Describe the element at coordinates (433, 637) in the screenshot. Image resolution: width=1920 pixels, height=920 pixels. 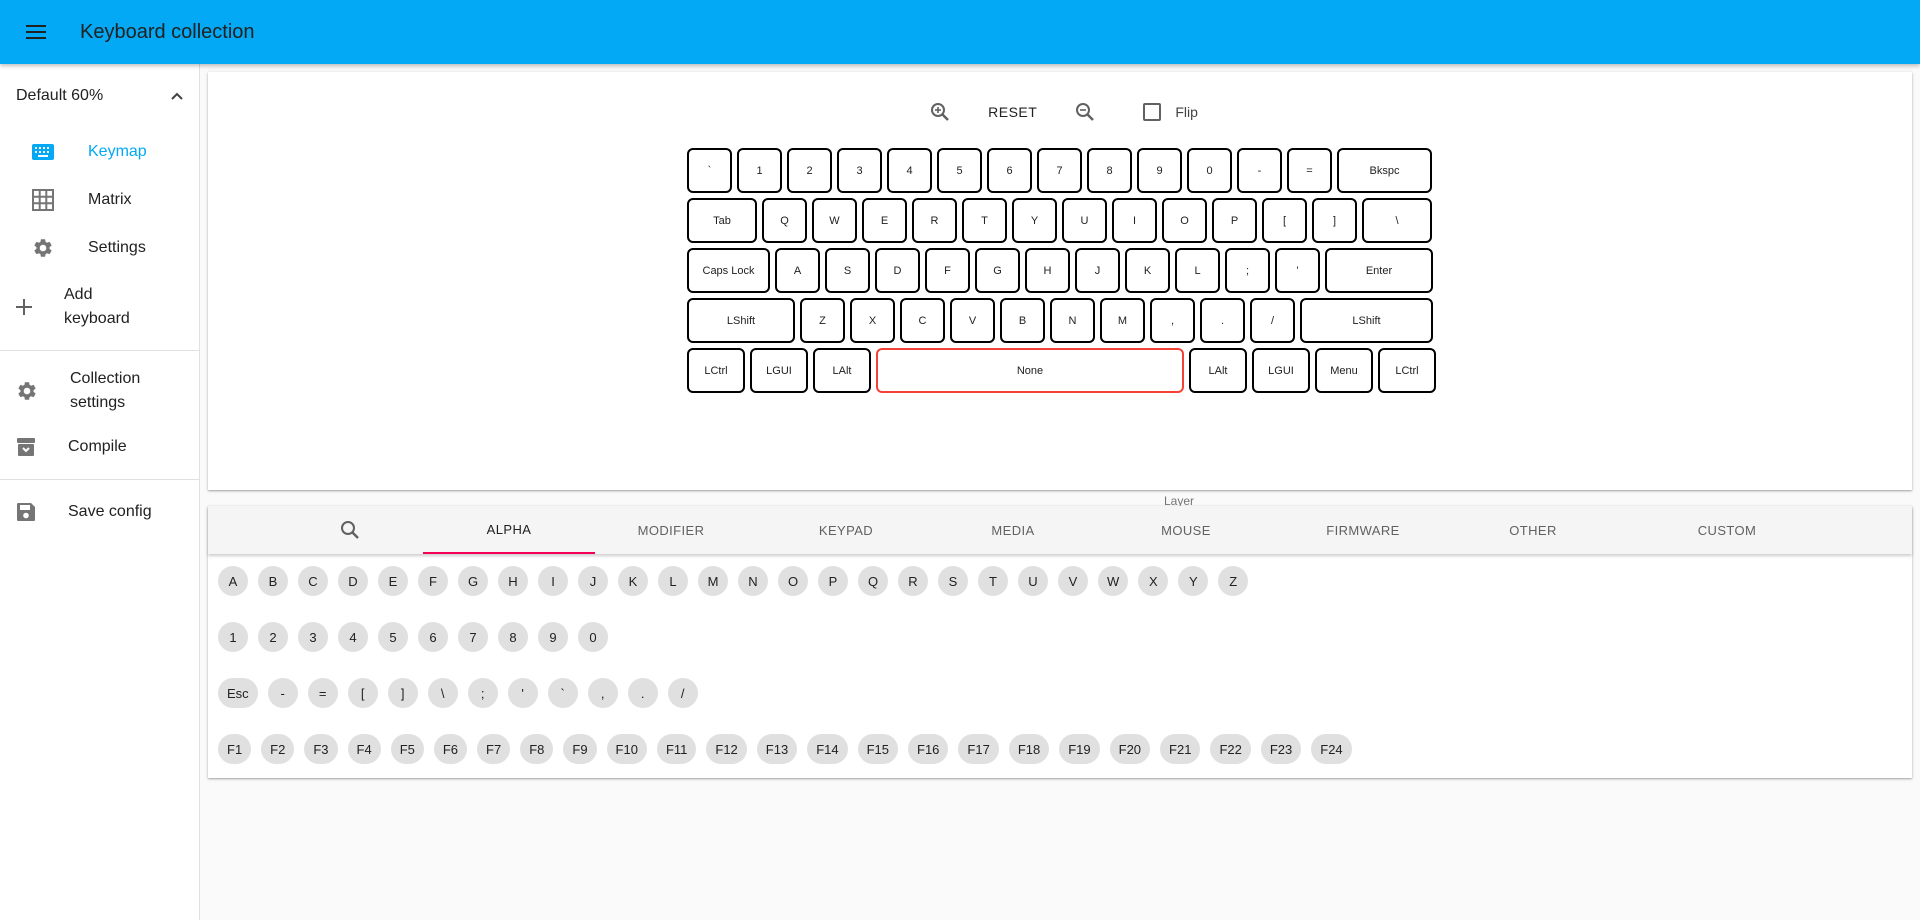
I see `key-chip: 6` at that location.